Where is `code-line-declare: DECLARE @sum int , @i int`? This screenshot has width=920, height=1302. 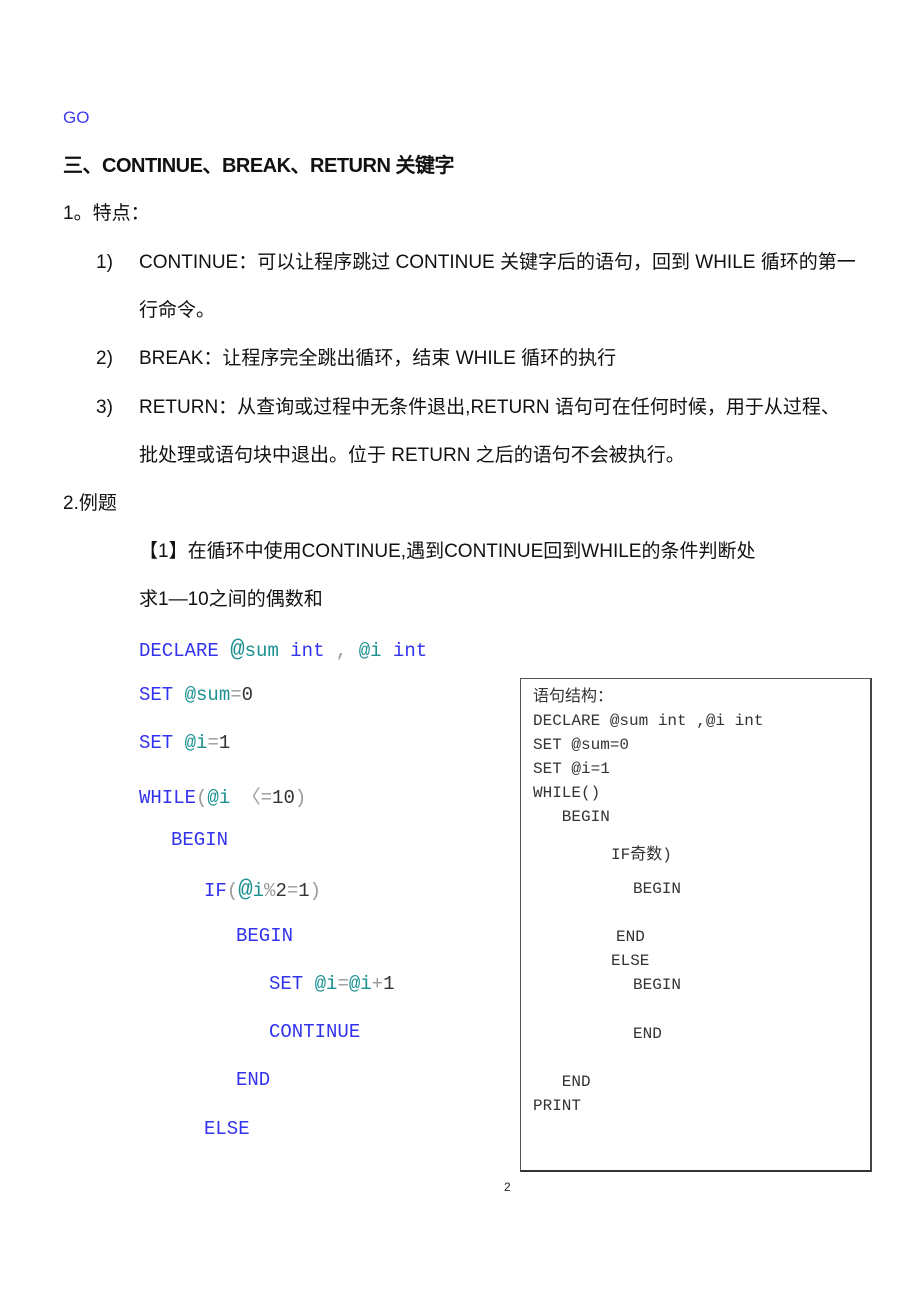 code-line-declare: DECLARE @sum int , @i int is located at coordinates (283, 650).